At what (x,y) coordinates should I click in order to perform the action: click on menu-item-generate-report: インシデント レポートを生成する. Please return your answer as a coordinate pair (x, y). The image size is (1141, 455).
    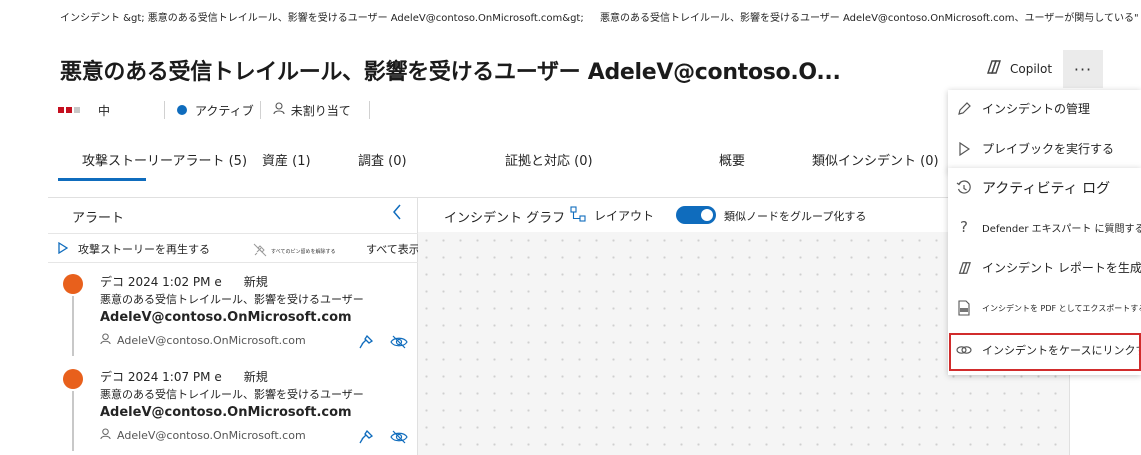
    Looking at the image, I should click on (1048, 267).